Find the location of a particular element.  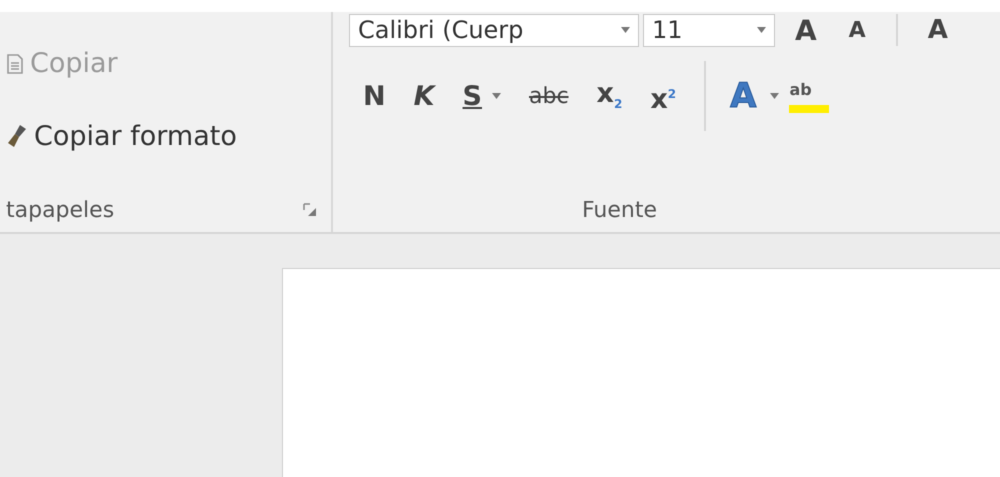

dialog-launcher-icon is located at coordinates (310, 210).